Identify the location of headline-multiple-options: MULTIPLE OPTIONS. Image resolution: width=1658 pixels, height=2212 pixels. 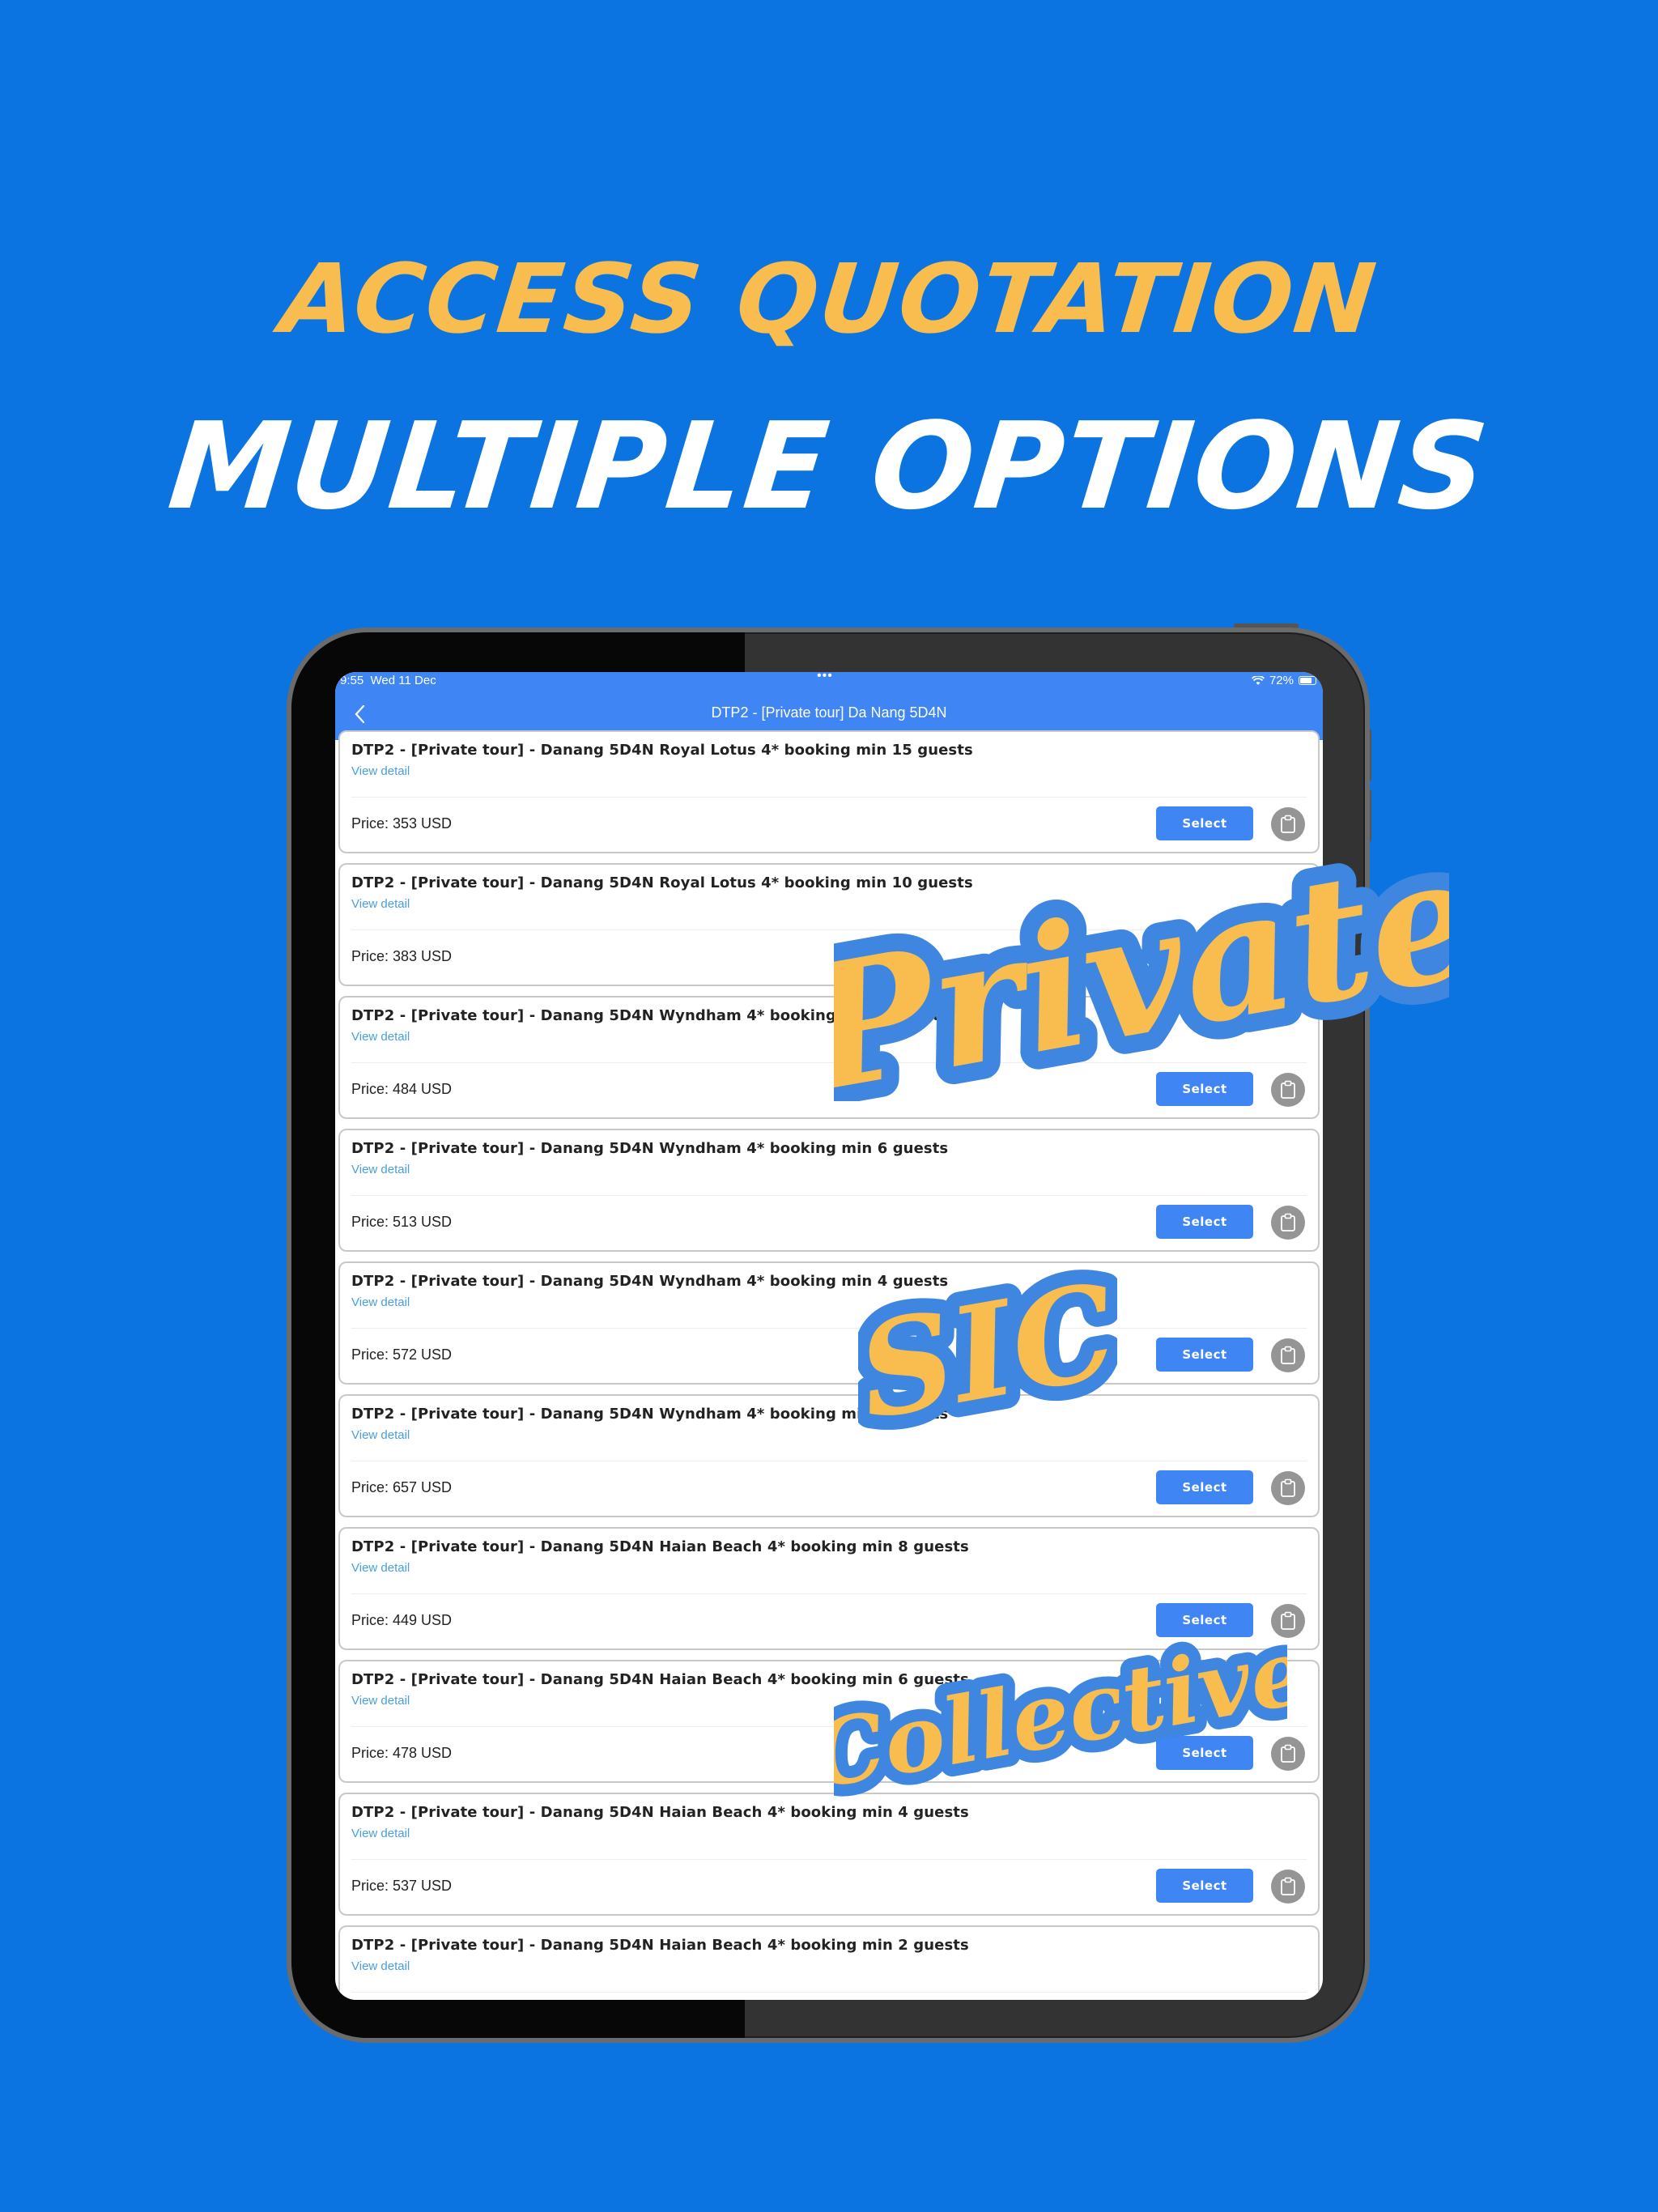
(829, 467).